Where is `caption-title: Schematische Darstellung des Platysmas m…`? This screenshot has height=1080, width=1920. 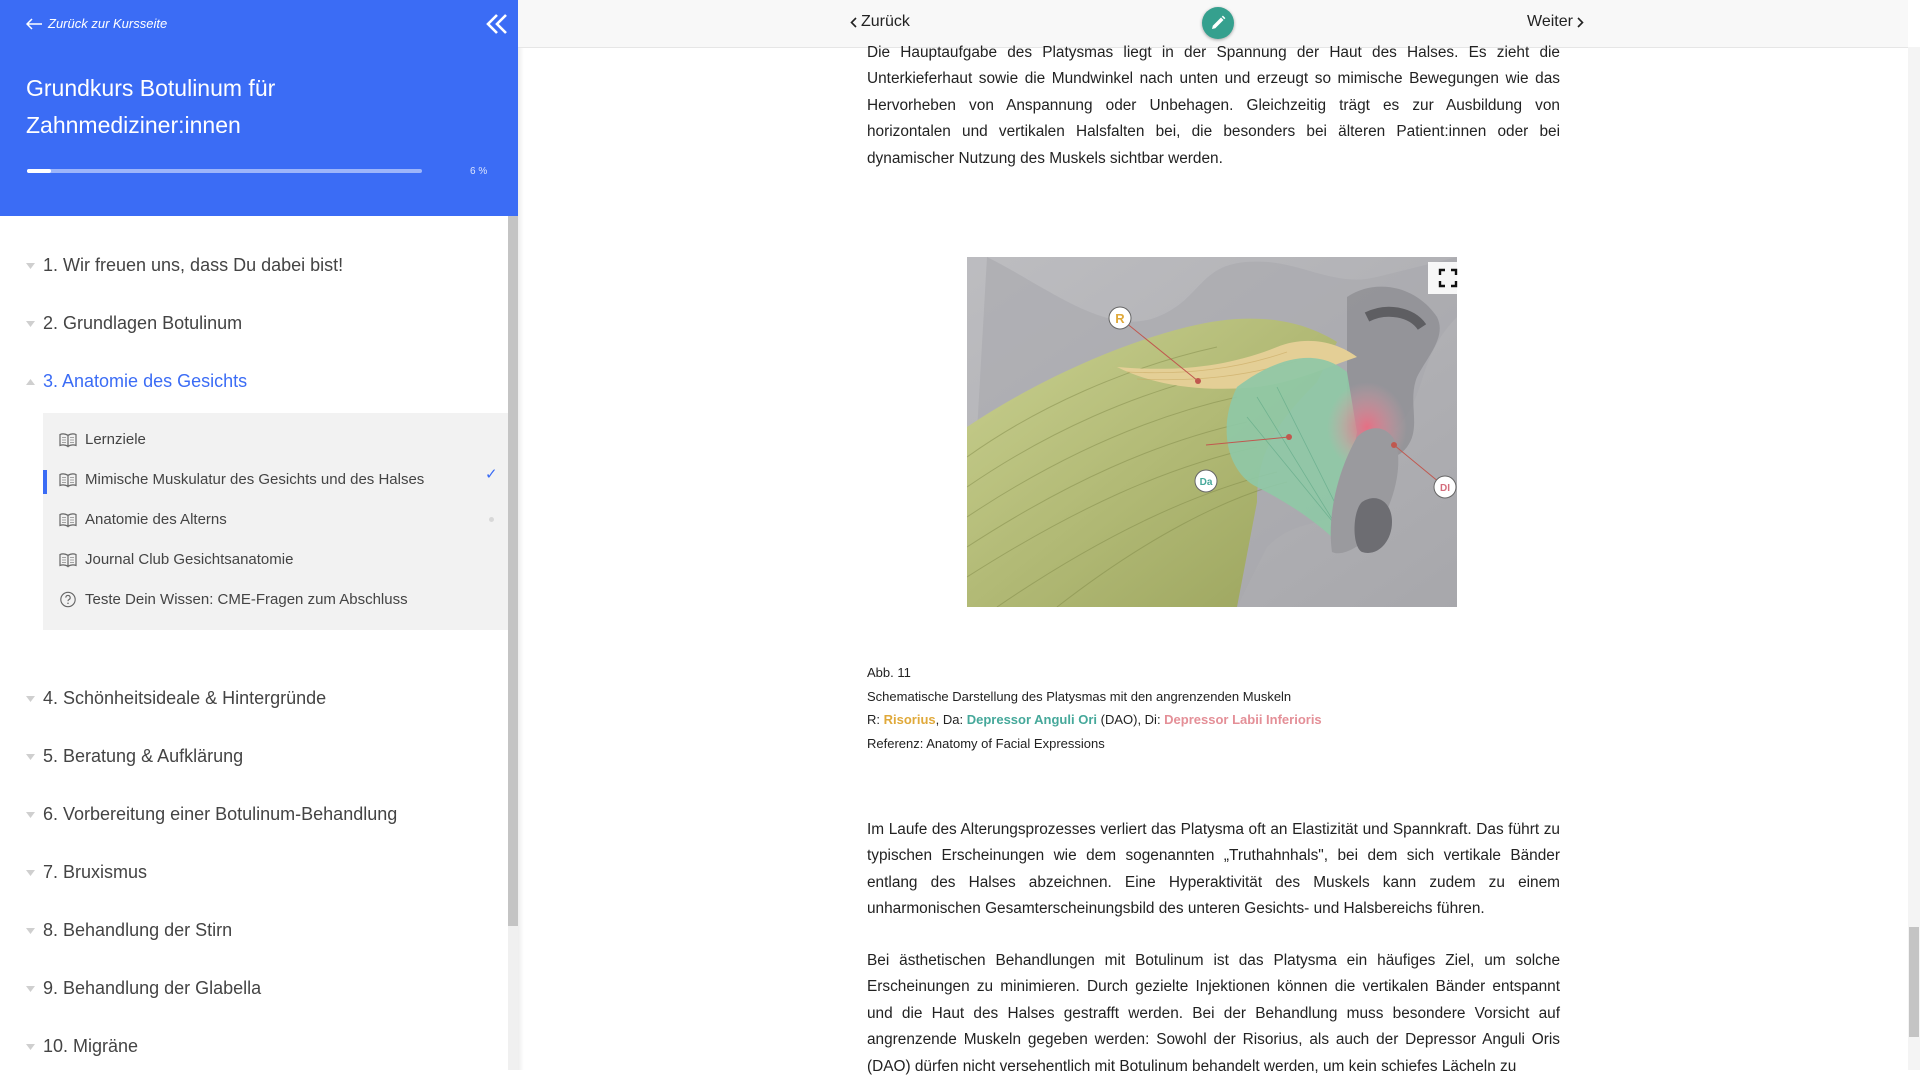 caption-title: Schematische Darstellung des Platysmas m… is located at coordinates (1079, 696).